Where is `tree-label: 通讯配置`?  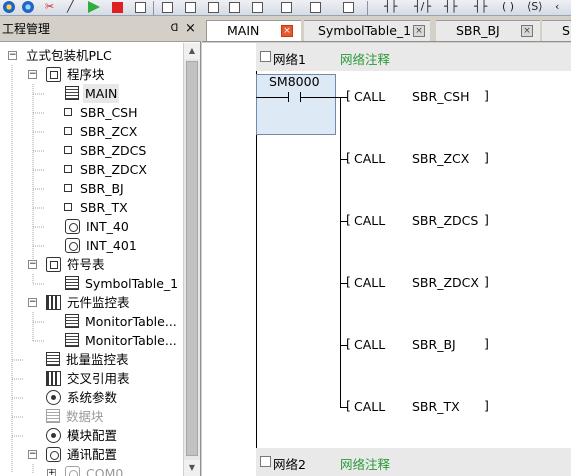
tree-label: 通讯配置 is located at coordinates (92, 454).